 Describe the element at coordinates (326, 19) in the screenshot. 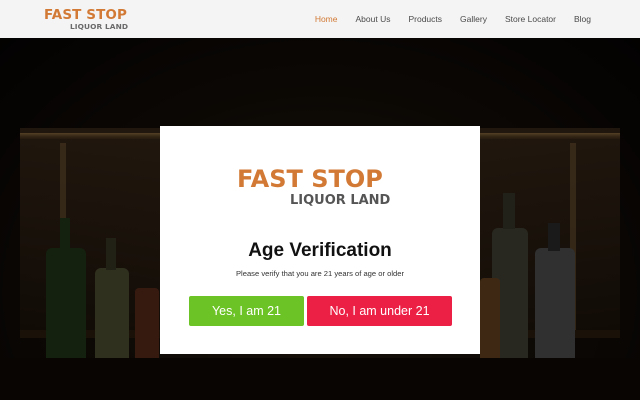

I see `nav-home: Home` at that location.